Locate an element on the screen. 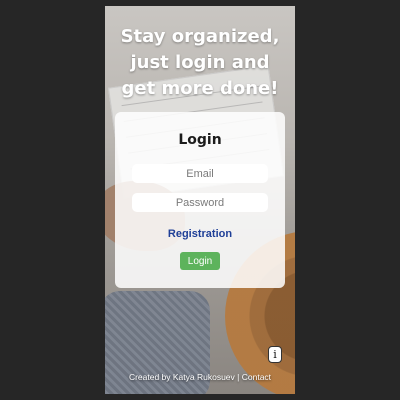 Image resolution: width=400 pixels, height=400 pixels. footer: Created by Katya Rukosuev | Contact is located at coordinates (200, 377).